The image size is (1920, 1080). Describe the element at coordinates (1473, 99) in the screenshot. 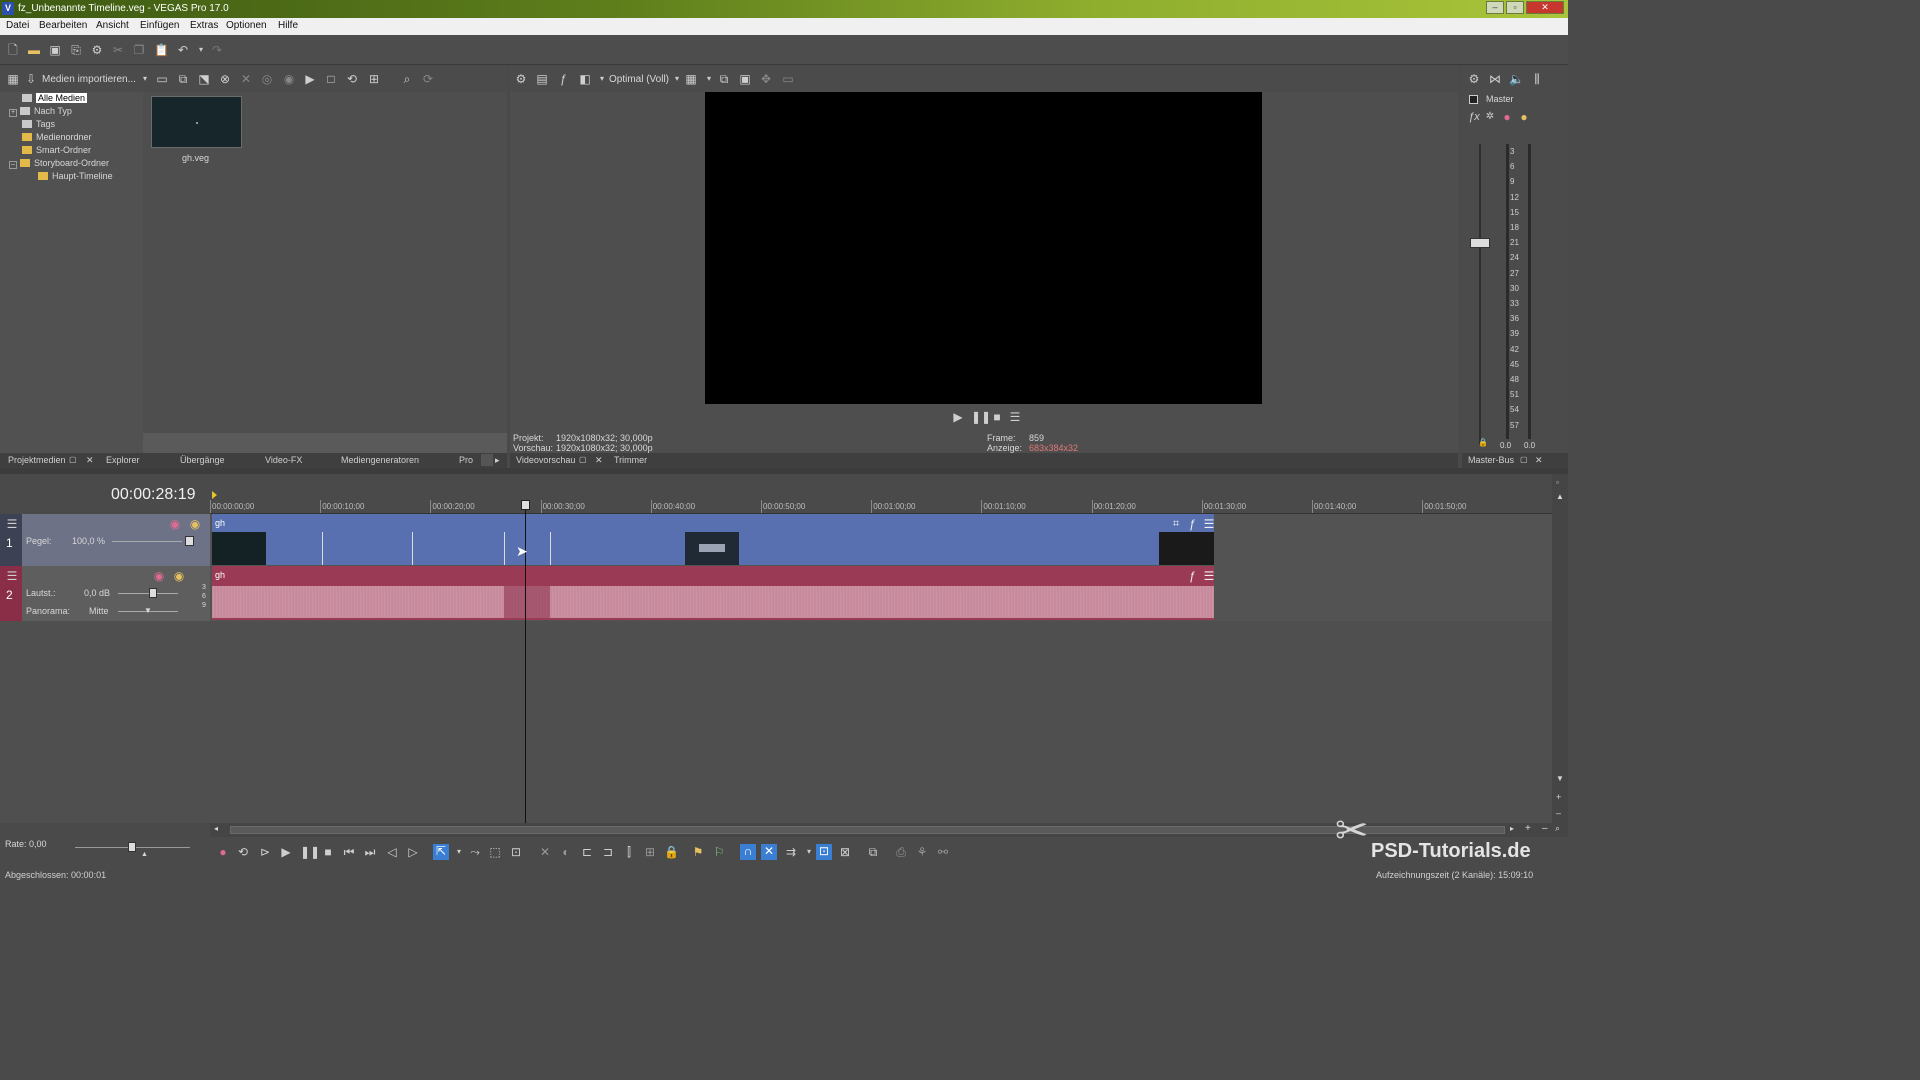

I see `master-checkbox` at that location.